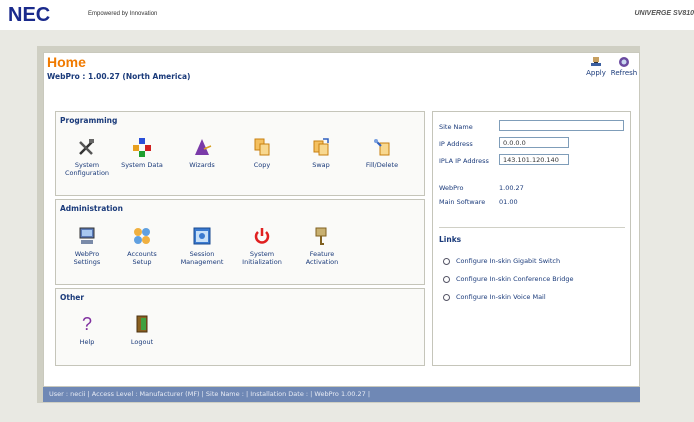 The height and width of the screenshot is (422, 694). I want to click on fill-delete-item: Fill/Delete, so click(382, 152).